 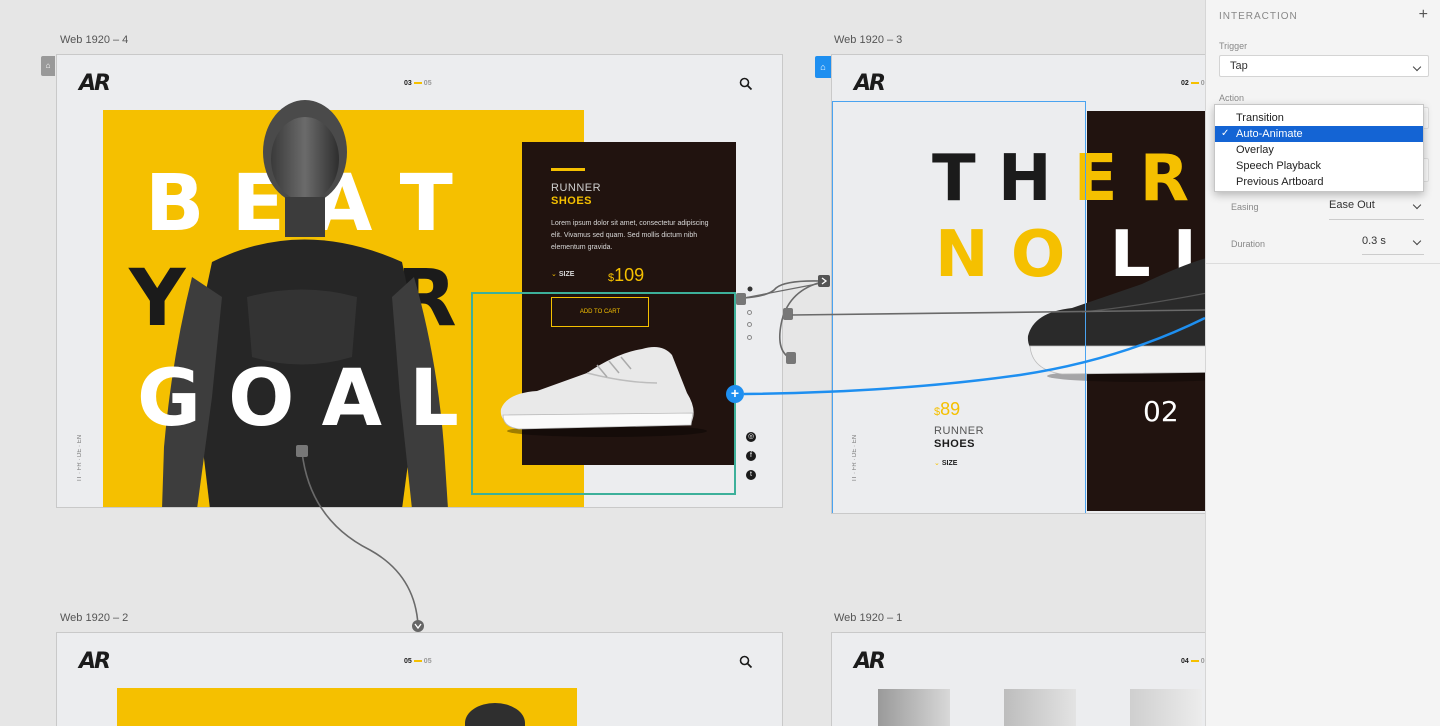 I want to click on action-option-previous-artboard: Previous Artboard, so click(x=1319, y=182).